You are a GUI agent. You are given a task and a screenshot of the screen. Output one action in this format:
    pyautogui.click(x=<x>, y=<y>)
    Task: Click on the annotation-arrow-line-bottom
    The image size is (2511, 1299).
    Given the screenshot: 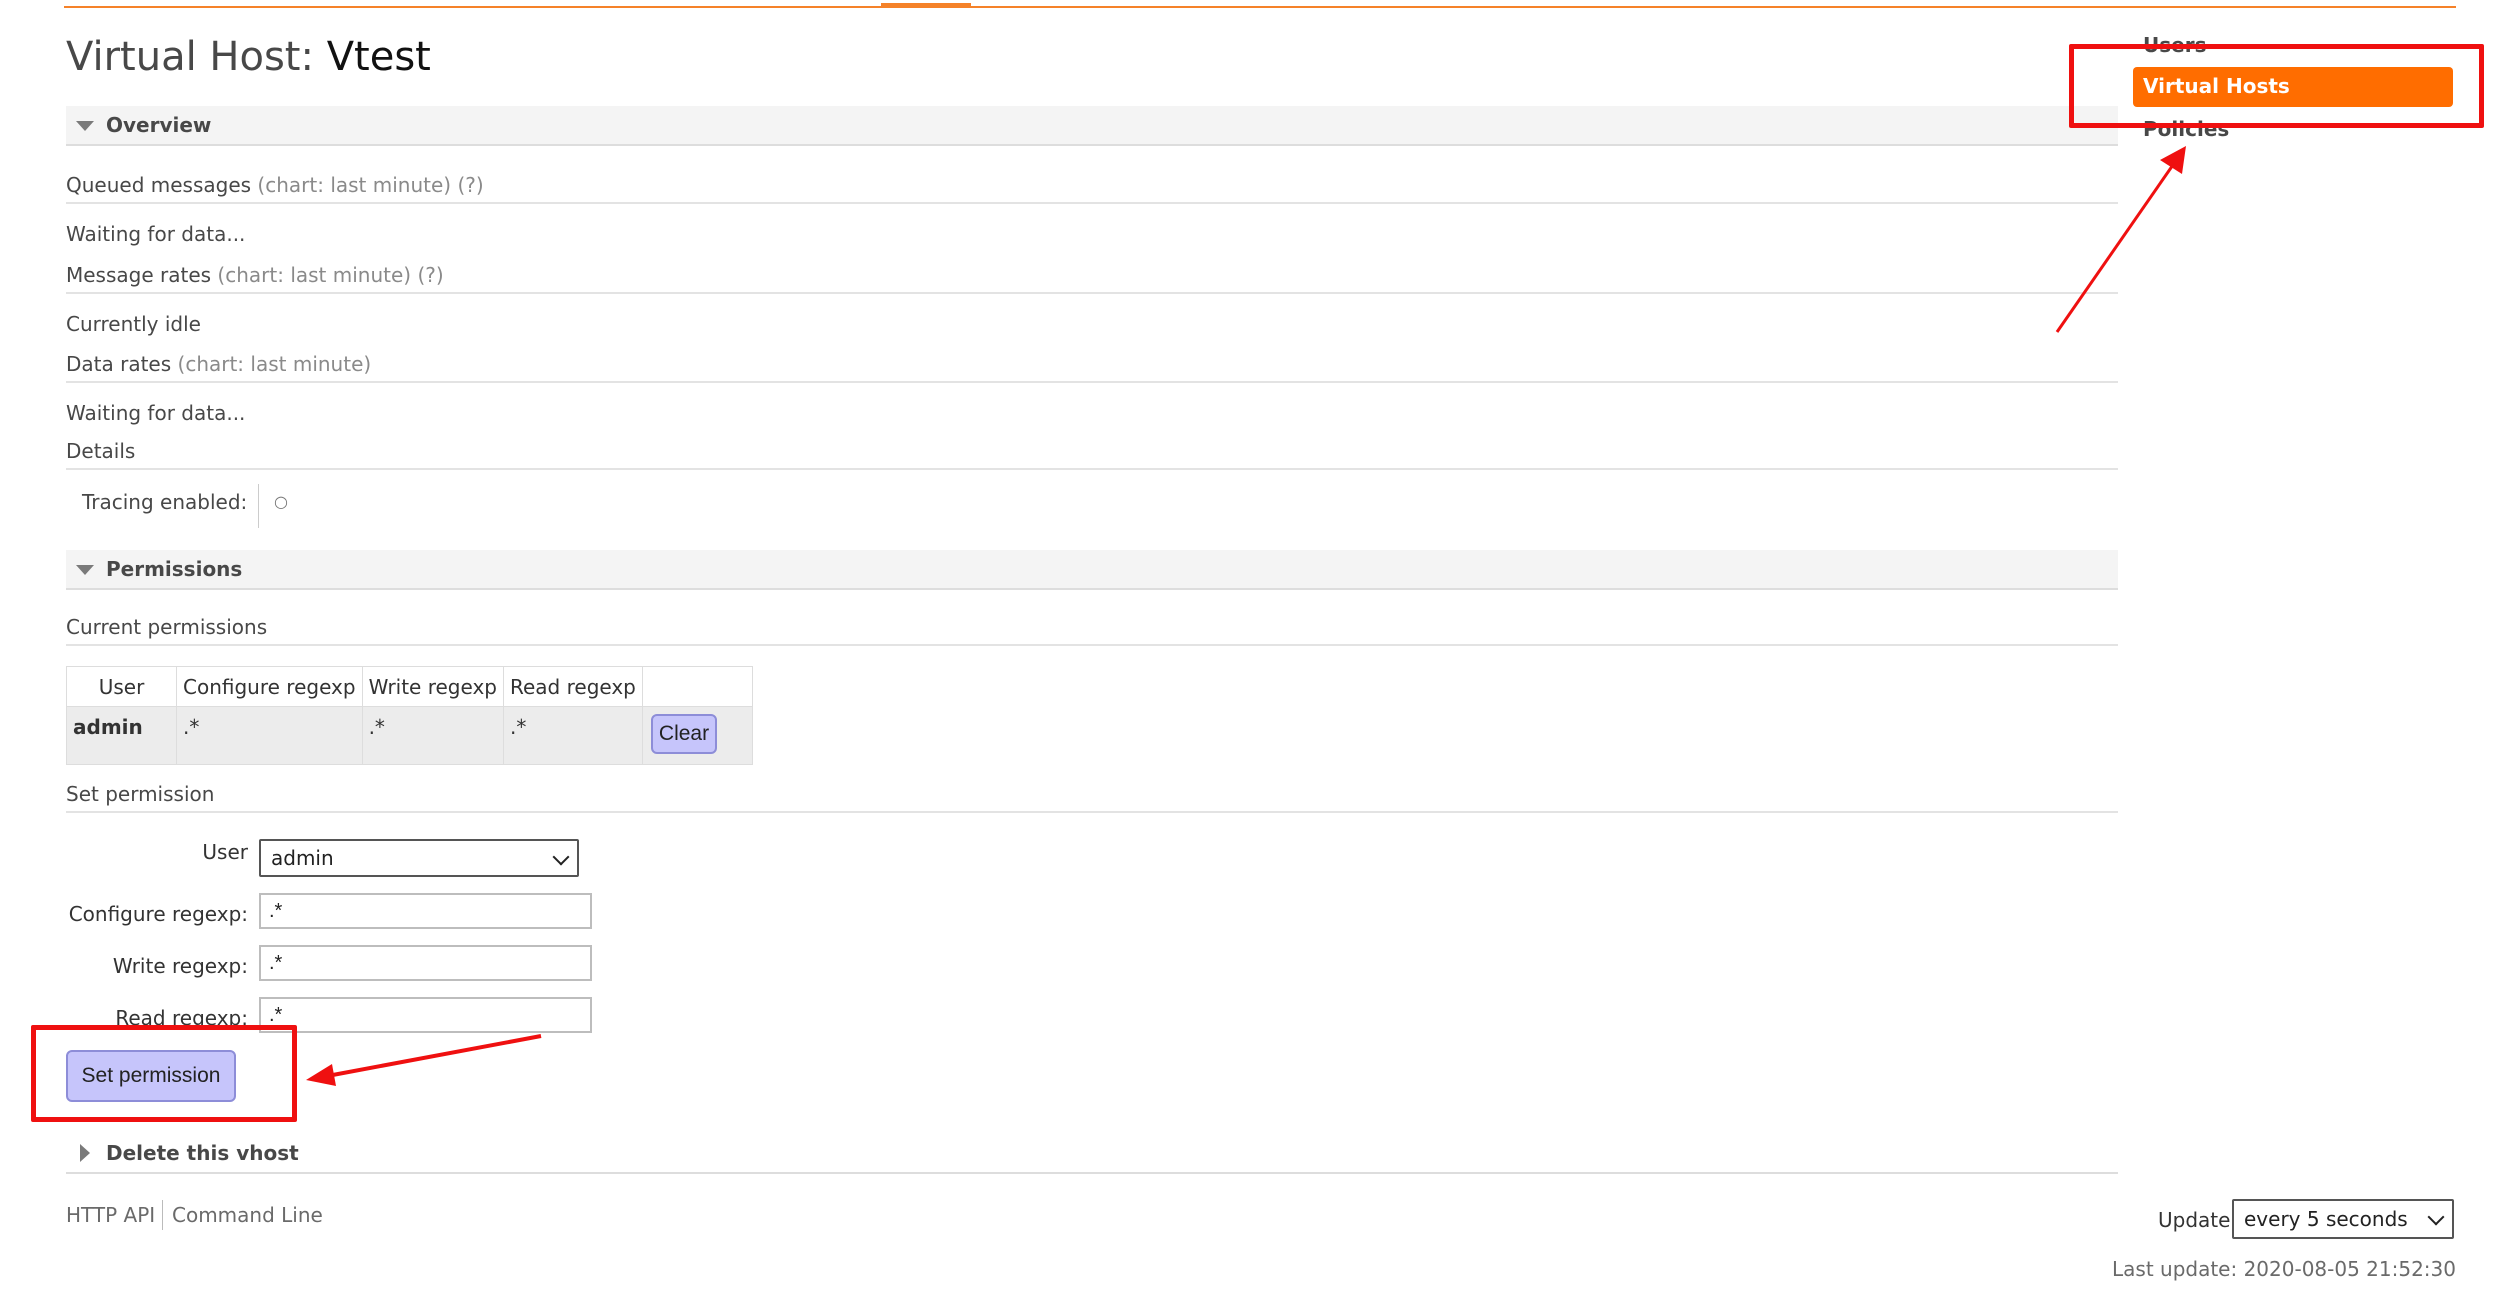 What is the action you would take?
    pyautogui.click(x=431, y=1056)
    